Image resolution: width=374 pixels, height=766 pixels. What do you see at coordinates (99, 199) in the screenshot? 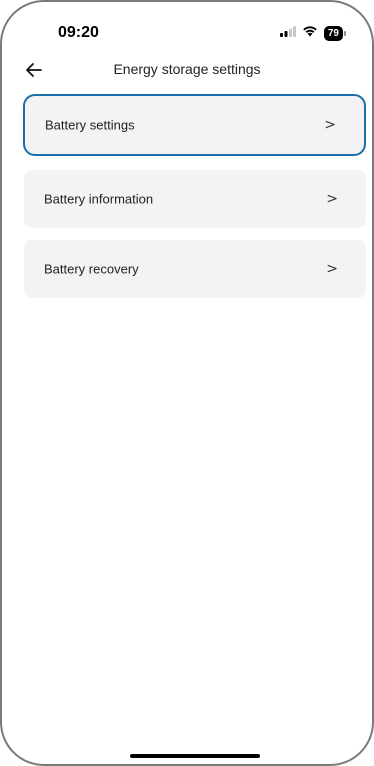
I see `menu-item-label: Battery information` at bounding box center [99, 199].